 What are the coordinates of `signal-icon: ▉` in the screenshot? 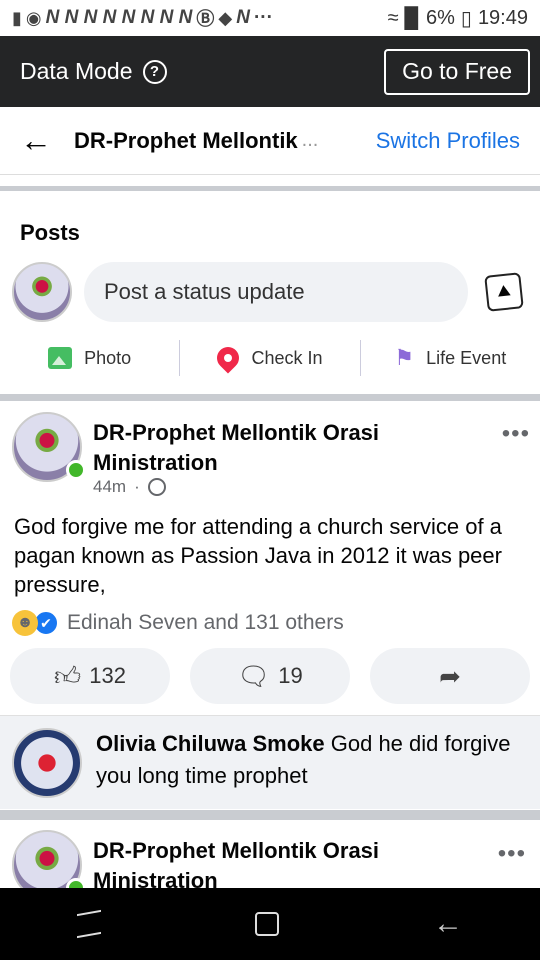 It's located at (412, 18).